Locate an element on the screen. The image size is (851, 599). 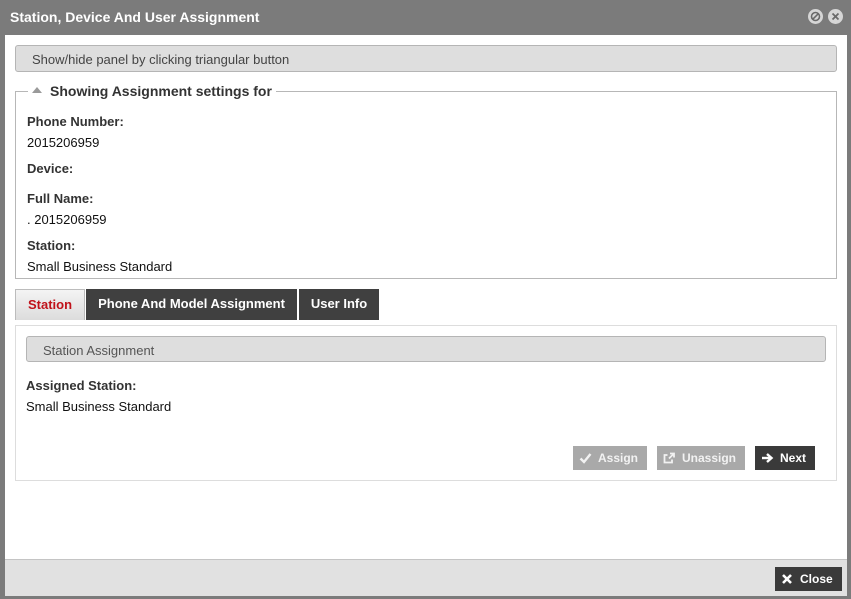
assign-button: Assign is located at coordinates (610, 458).